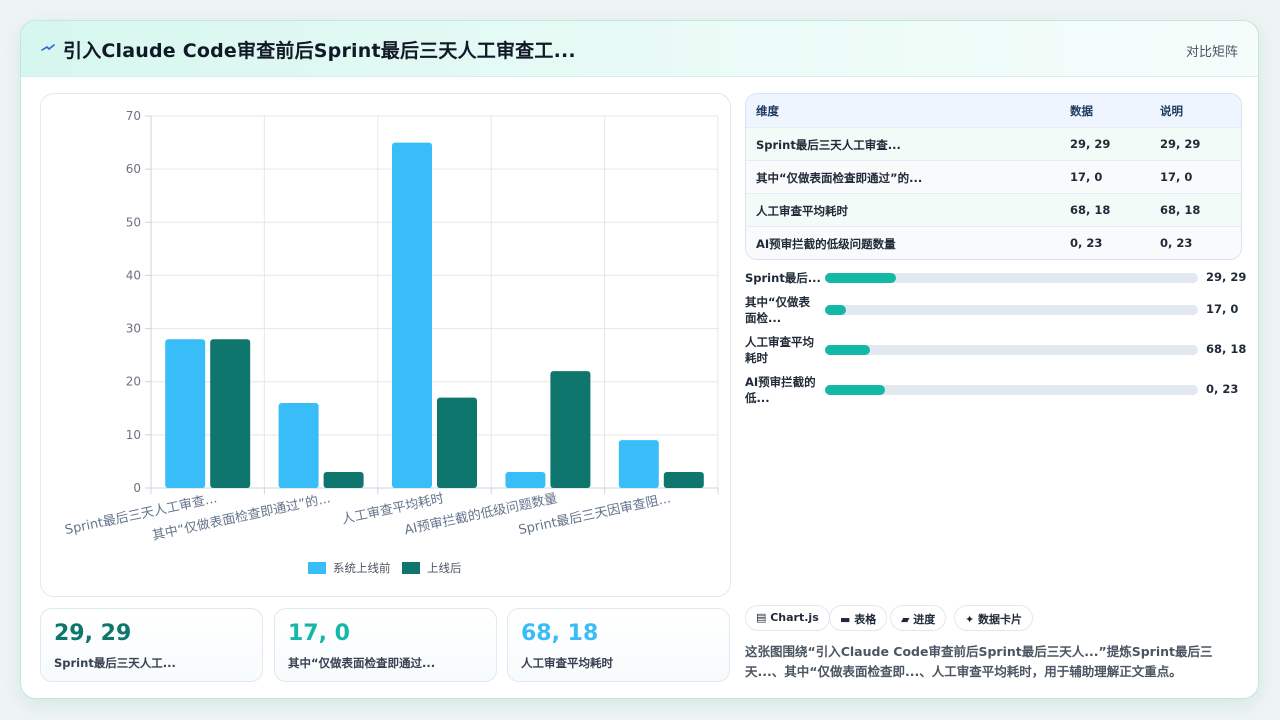  What do you see at coordinates (137, 488) in the screenshot?
I see `y-tick-label: 0` at bounding box center [137, 488].